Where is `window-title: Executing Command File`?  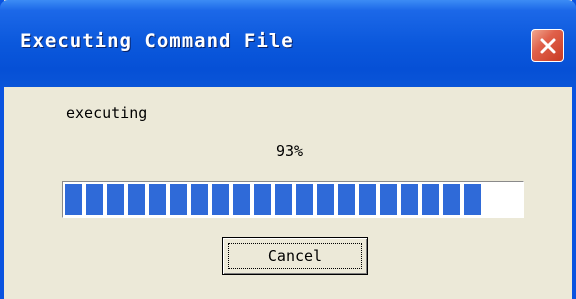 window-title: Executing Command File is located at coordinates (157, 41).